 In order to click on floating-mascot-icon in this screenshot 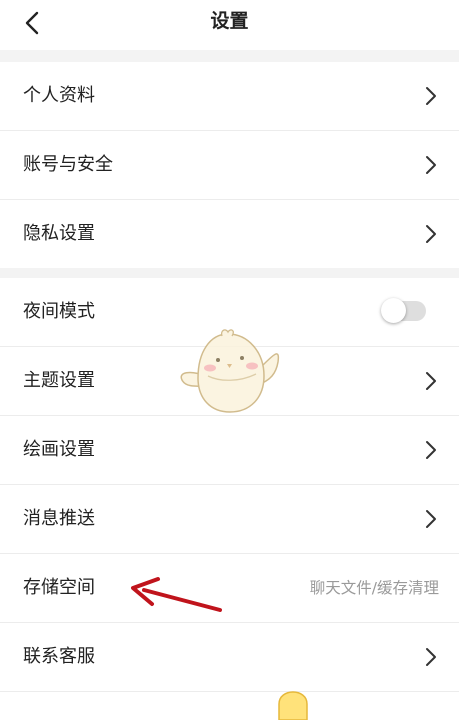, I will do `click(293, 705)`.